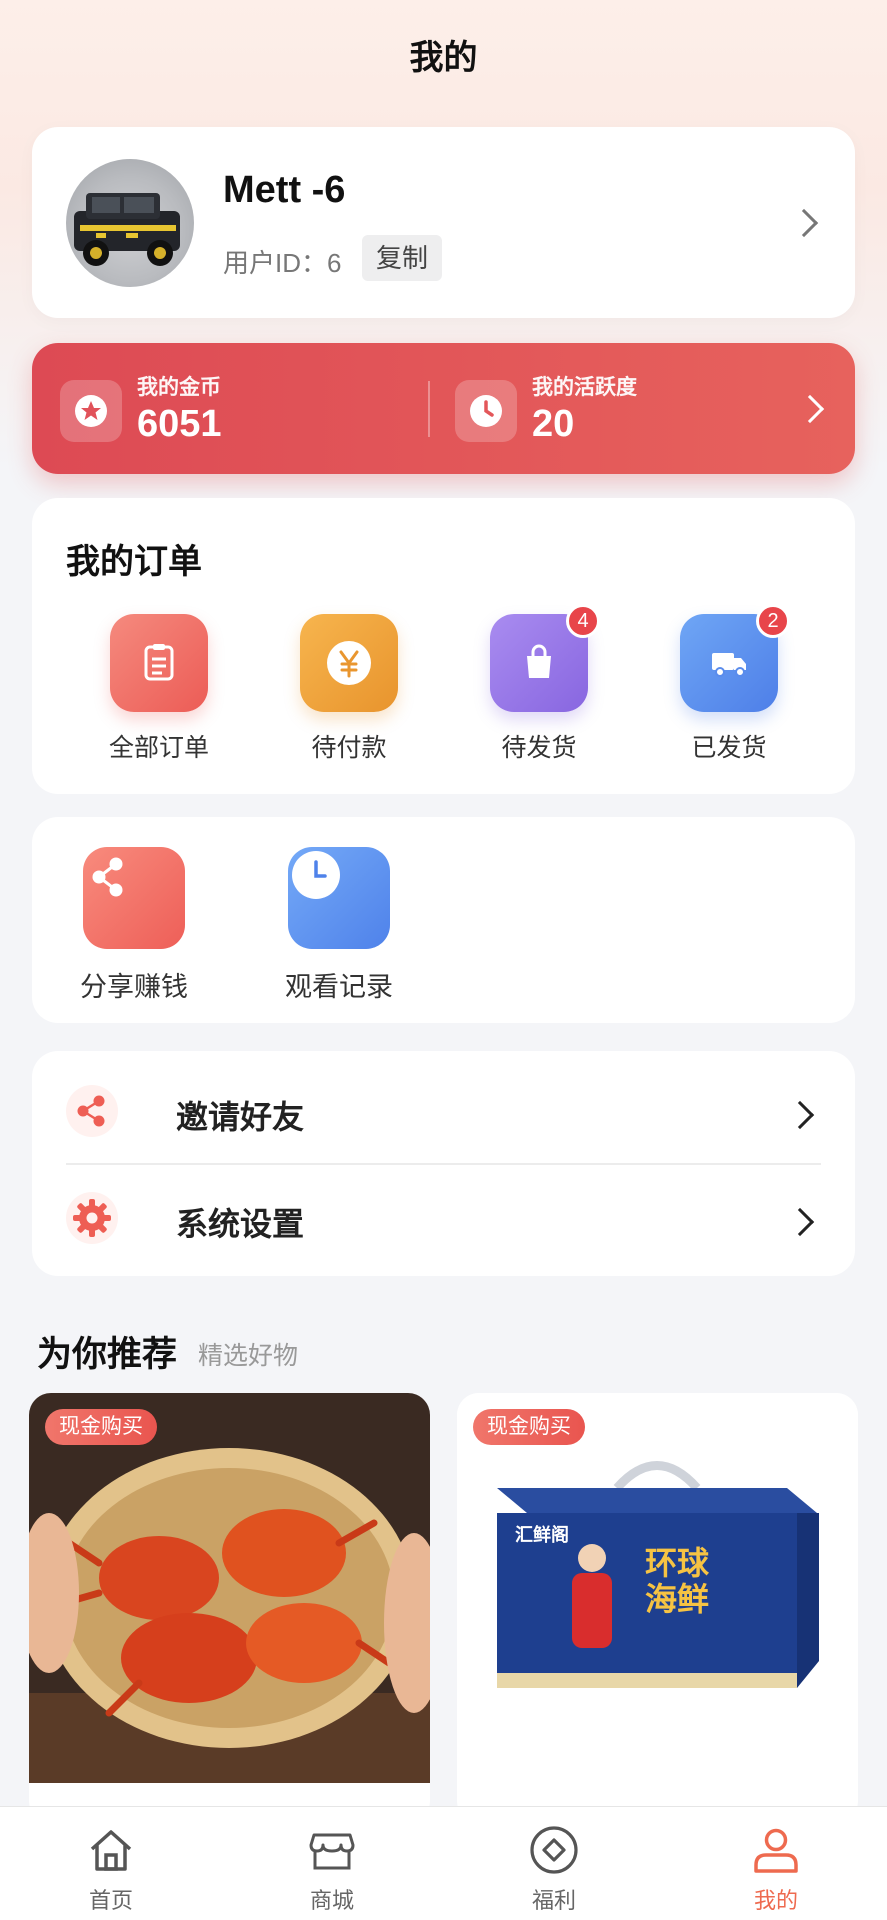 Image resolution: width=887 pixels, height=1920 pixels. Describe the element at coordinates (735, 658) in the screenshot. I see `truck-icon: 2` at that location.